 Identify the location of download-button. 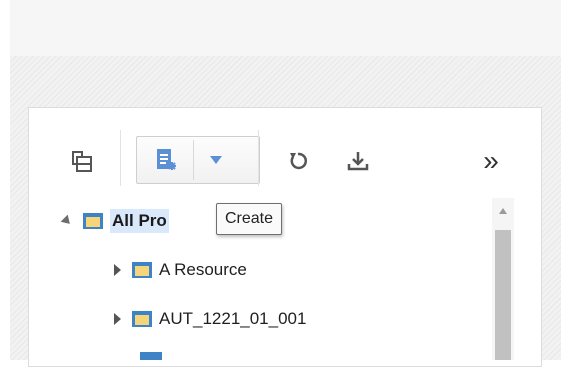
(358, 161).